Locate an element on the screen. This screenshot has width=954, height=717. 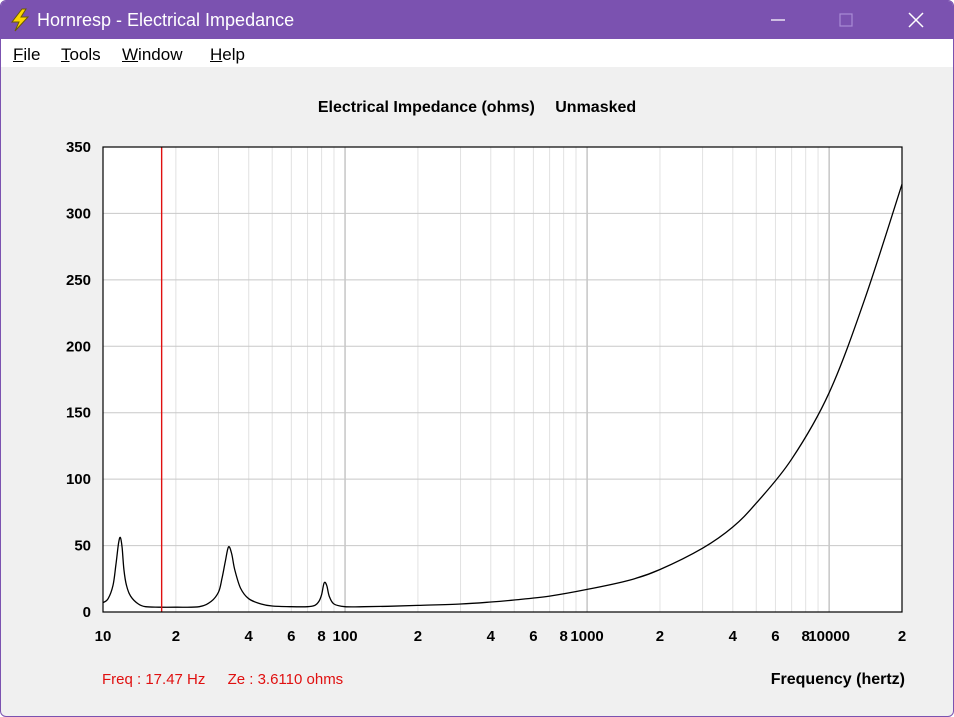
y-tick-label: 200 is located at coordinates (78, 346).